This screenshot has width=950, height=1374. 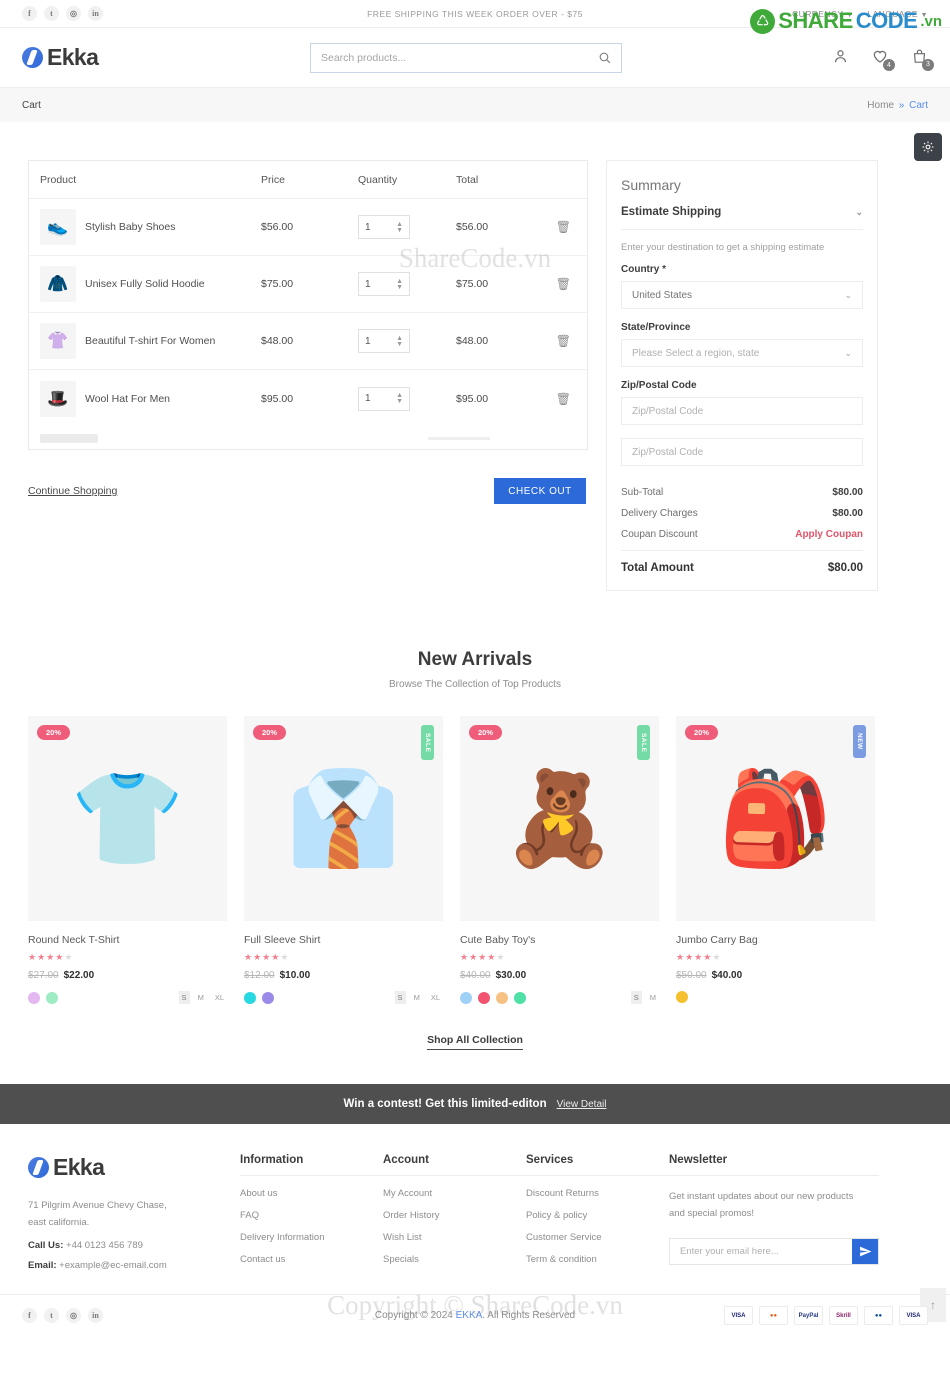 I want to click on search-bar, so click(x=466, y=57).